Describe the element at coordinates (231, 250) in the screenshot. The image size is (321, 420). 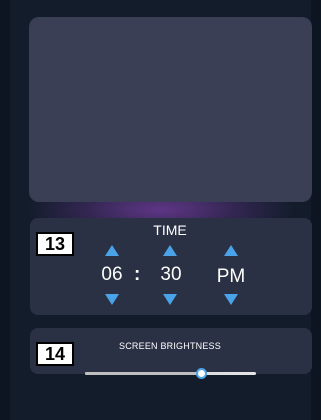
I see `period-up-arrow-icon` at that location.